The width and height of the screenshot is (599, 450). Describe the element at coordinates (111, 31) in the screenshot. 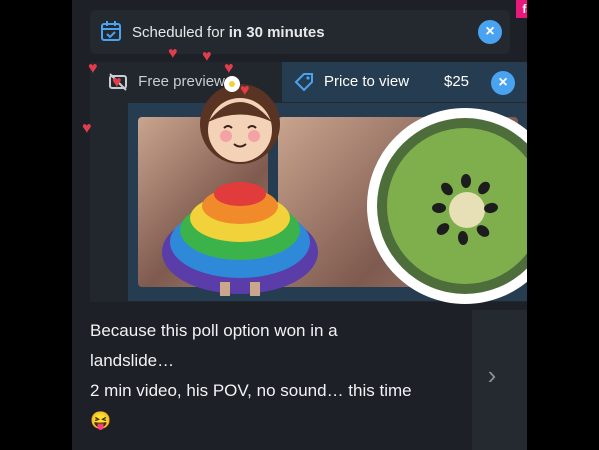

I see `calendar-check-icon` at that location.